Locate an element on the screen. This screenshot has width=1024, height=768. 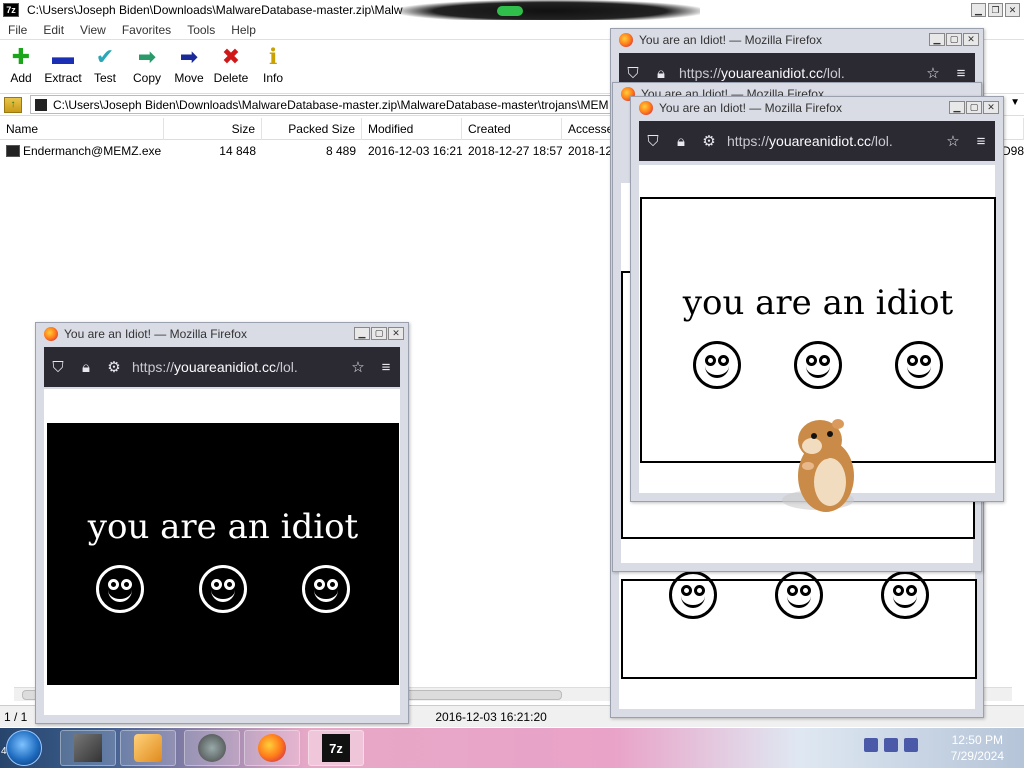
monitor-icon is located at coordinates (891, 745).